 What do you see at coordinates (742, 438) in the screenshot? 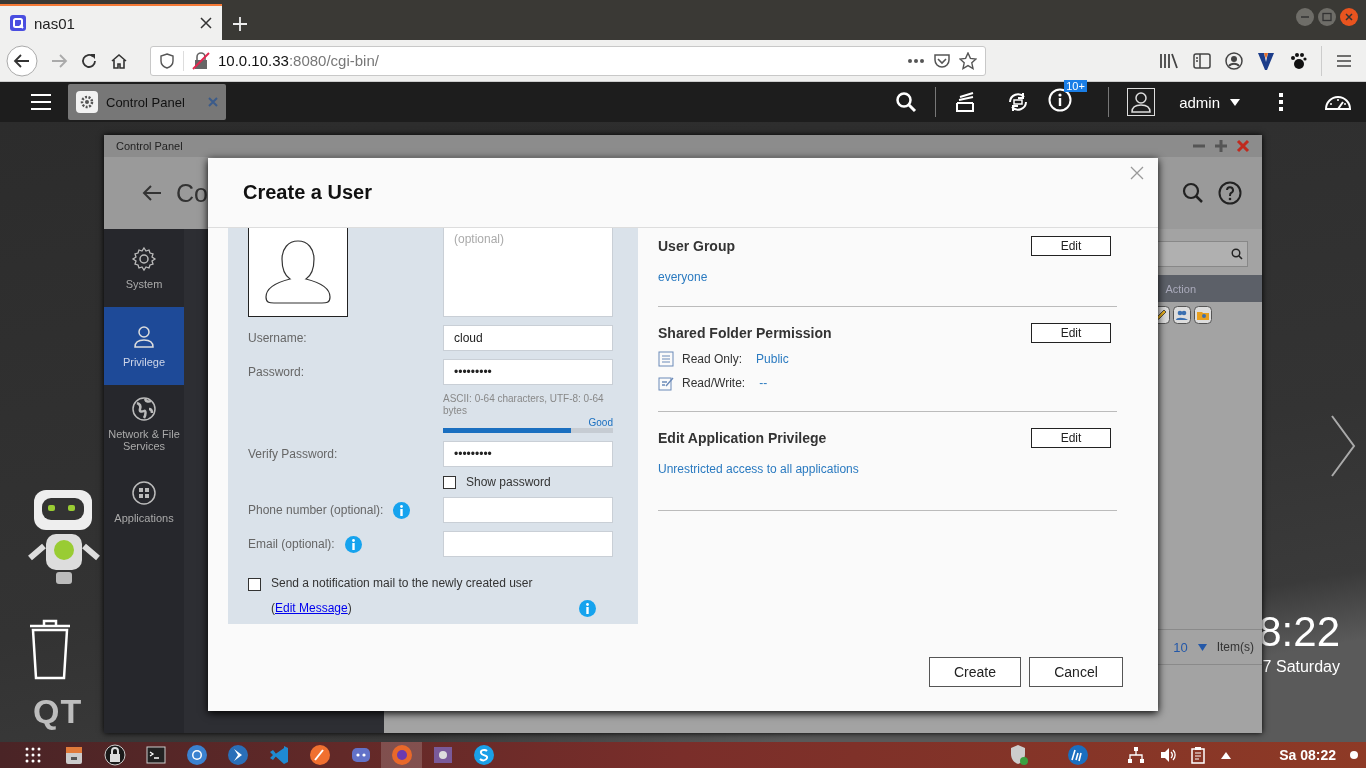
I see `section-title: Edit Application Privilege` at bounding box center [742, 438].